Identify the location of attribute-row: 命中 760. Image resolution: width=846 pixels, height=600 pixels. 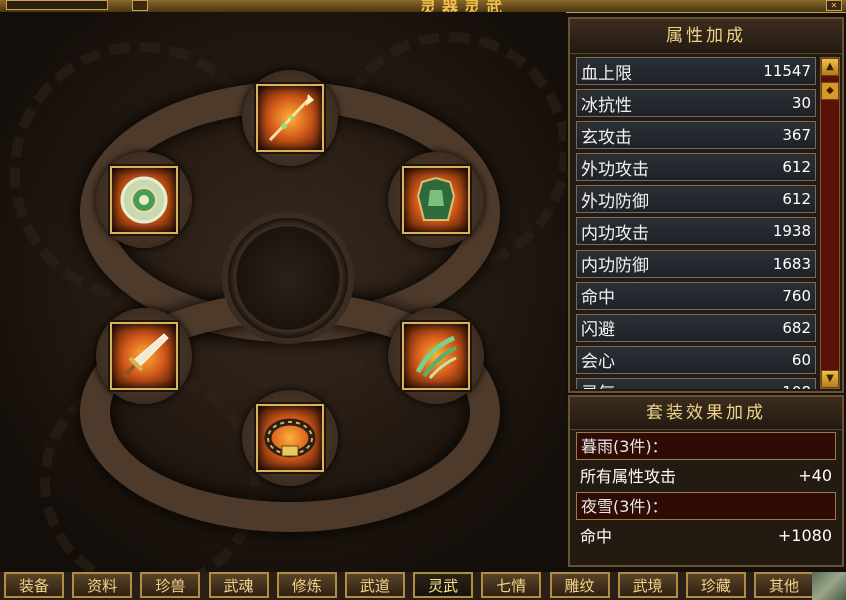
(696, 295).